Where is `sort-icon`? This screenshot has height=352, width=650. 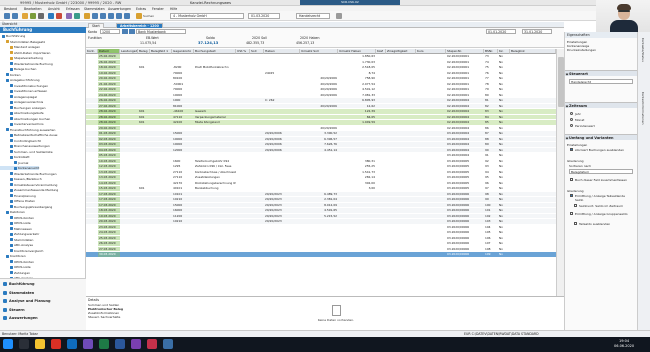
sort-icon is located at coordinates (95, 16).